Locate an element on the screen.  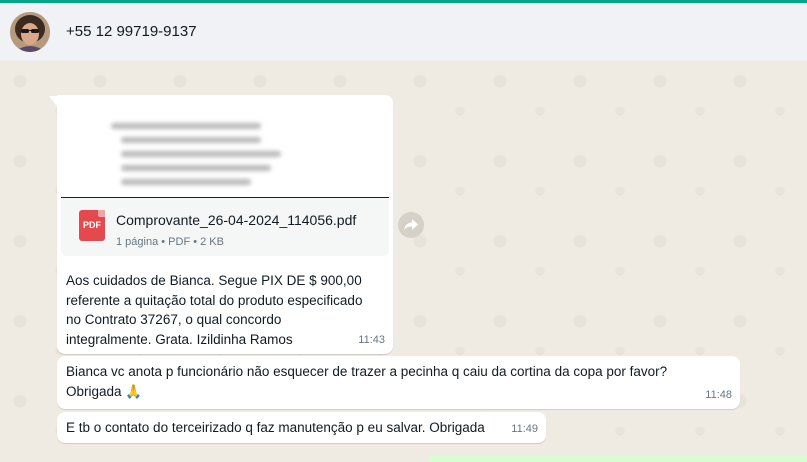
message-time: 11:48 is located at coordinates (718, 394).